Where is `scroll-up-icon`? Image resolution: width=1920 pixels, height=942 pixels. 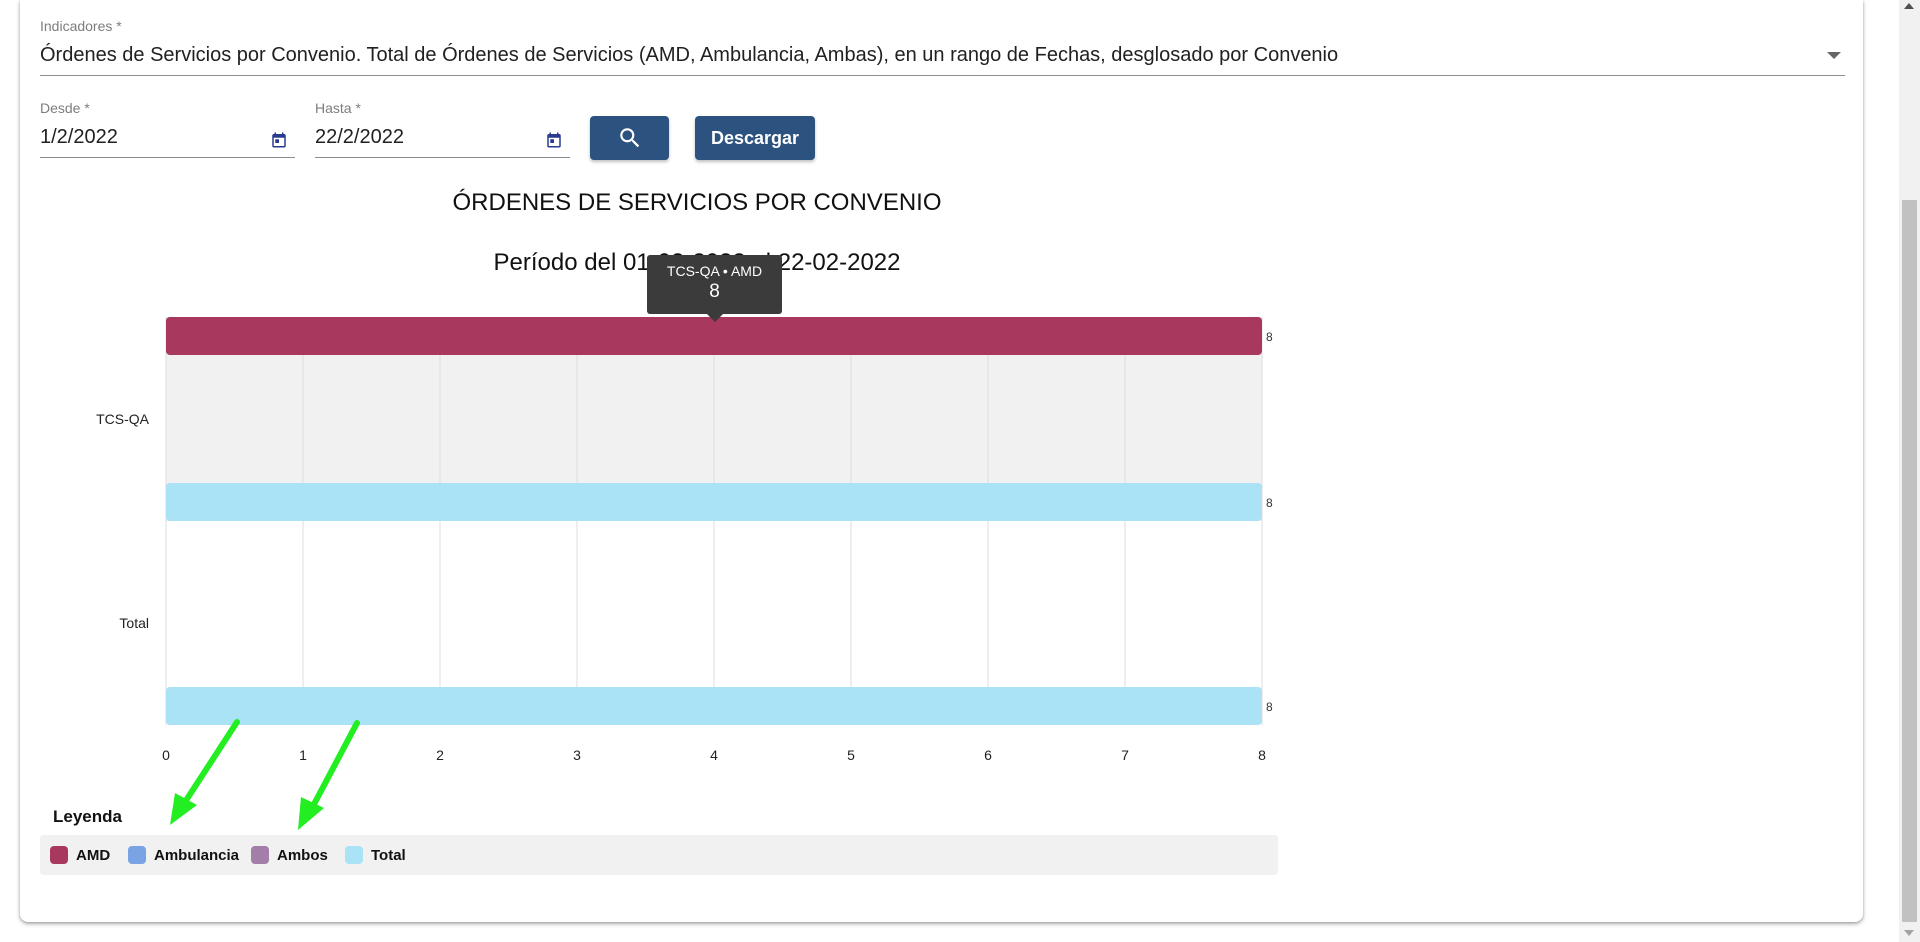 scroll-up-icon is located at coordinates (1909, 6).